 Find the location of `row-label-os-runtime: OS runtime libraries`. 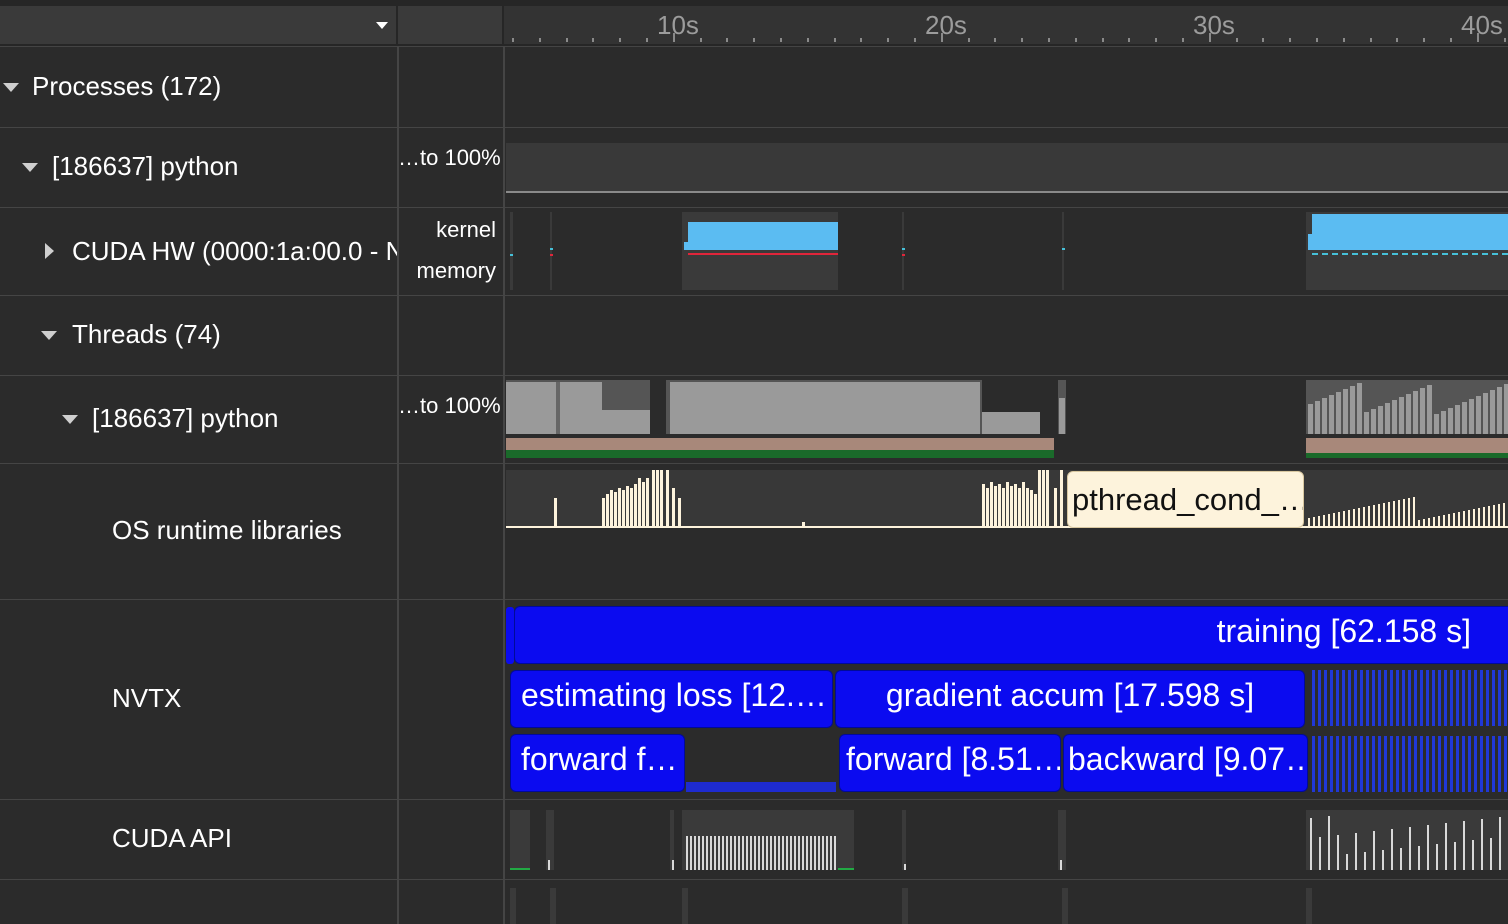

row-label-os-runtime: OS runtime libraries is located at coordinates (227, 530).